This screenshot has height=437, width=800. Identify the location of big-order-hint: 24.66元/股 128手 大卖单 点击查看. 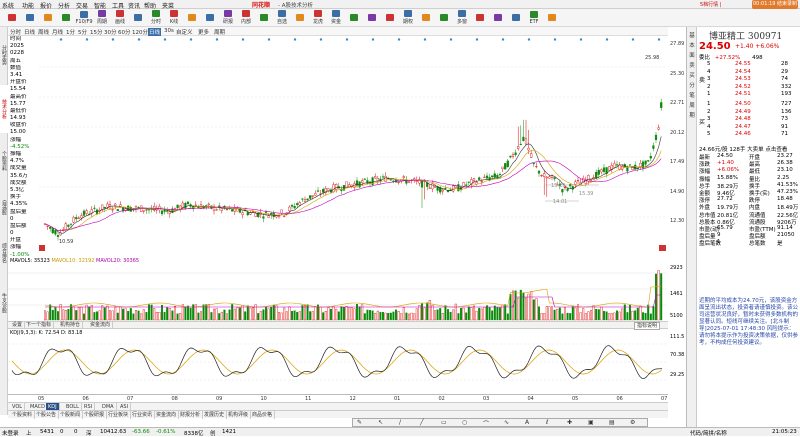
(749, 149).